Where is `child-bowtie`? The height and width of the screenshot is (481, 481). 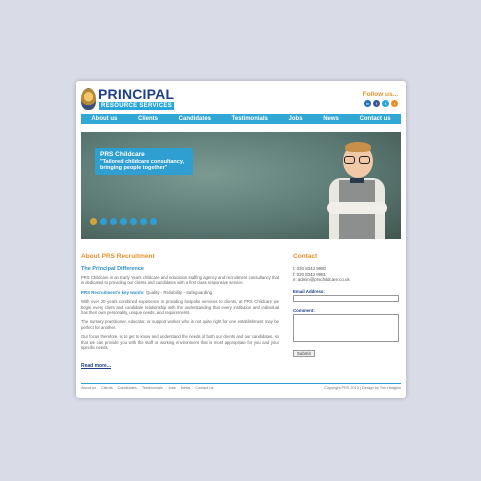 child-bowtie is located at coordinates (357, 180).